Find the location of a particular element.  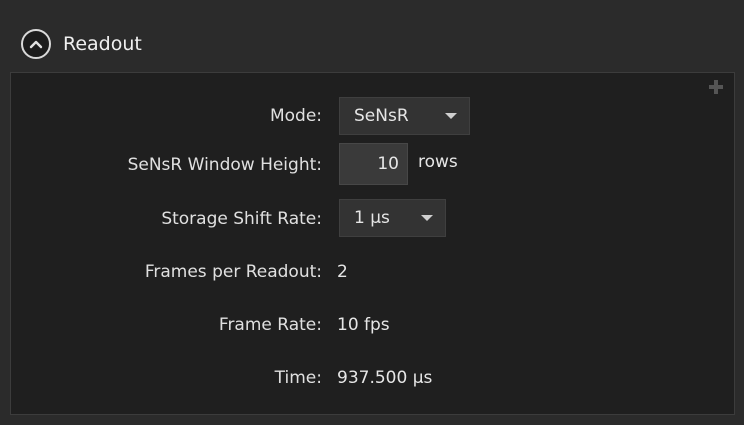

frame-rate-value: 10 fps is located at coordinates (363, 325).